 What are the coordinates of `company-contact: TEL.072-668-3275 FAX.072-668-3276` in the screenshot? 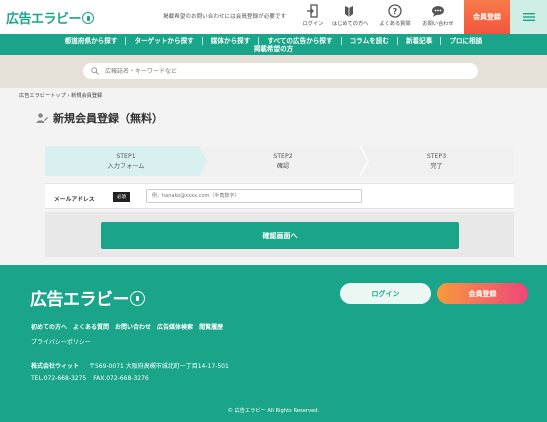 It's located at (90, 378).